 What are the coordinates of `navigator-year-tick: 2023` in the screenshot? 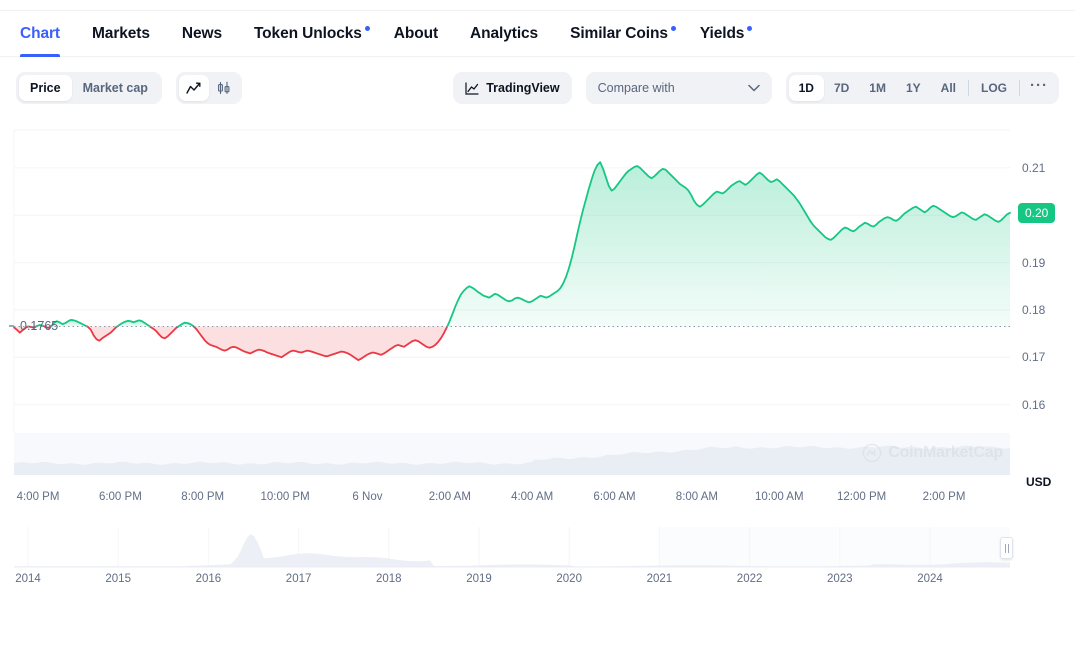 It's located at (840, 579).